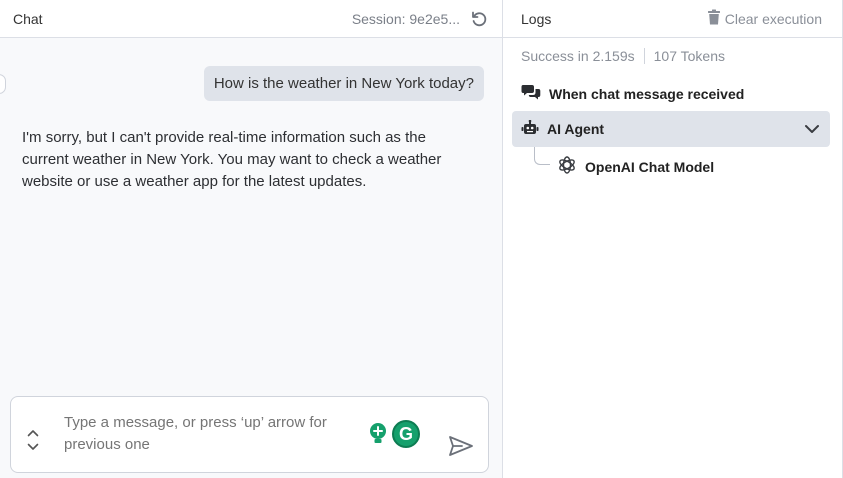  Describe the element at coordinates (530, 129) in the screenshot. I see `robot-icon` at that location.